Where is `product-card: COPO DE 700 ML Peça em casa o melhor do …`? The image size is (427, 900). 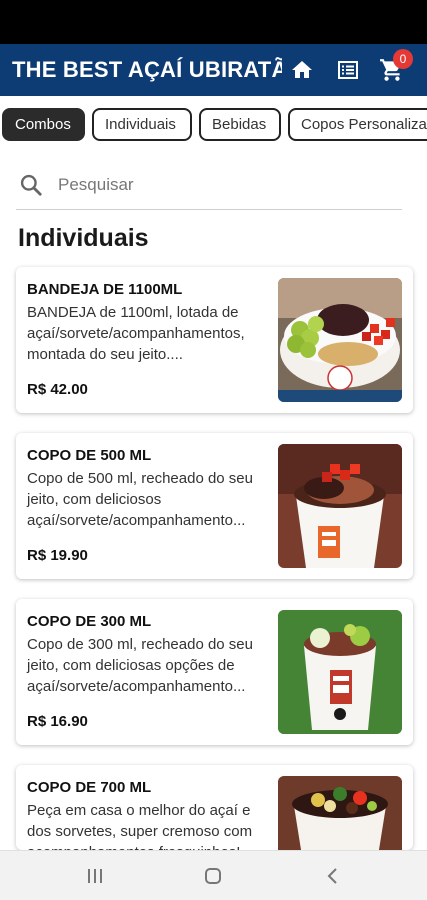 product-card: COPO DE 700 ML Peça em casa o melhor do … is located at coordinates (214, 807).